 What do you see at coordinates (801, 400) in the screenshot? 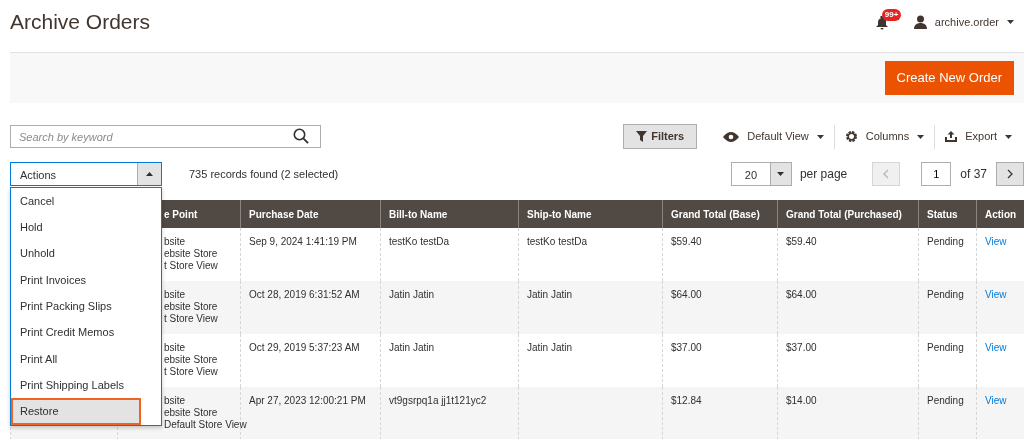
I see `table-cell: $14.00` at bounding box center [801, 400].